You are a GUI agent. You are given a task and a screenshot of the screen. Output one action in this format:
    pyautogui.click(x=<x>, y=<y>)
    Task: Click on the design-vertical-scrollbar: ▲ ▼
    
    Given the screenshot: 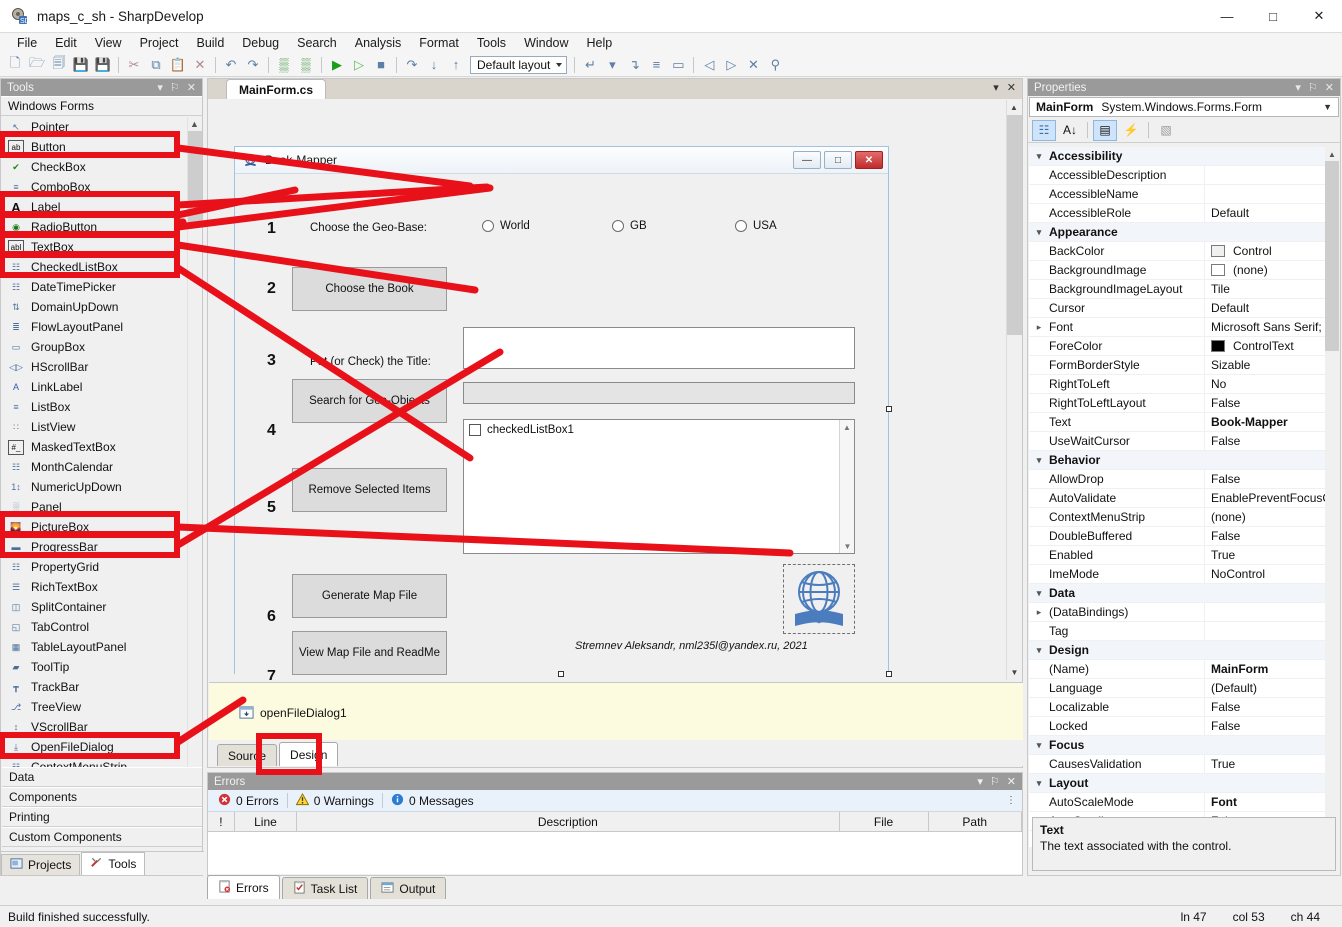 What is the action you would take?
    pyautogui.click(x=1014, y=390)
    